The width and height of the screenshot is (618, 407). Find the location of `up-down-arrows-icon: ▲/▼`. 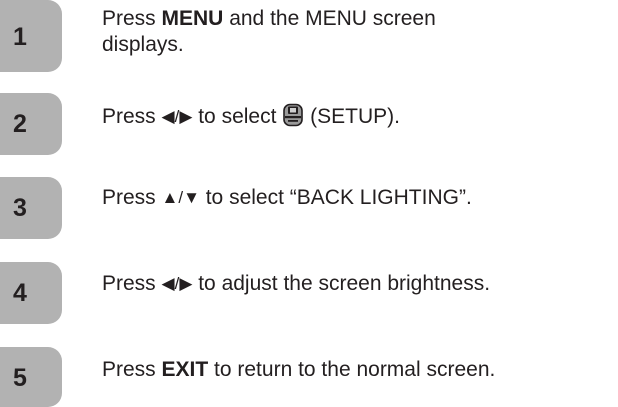

up-down-arrows-icon: ▲/▼ is located at coordinates (180, 197).